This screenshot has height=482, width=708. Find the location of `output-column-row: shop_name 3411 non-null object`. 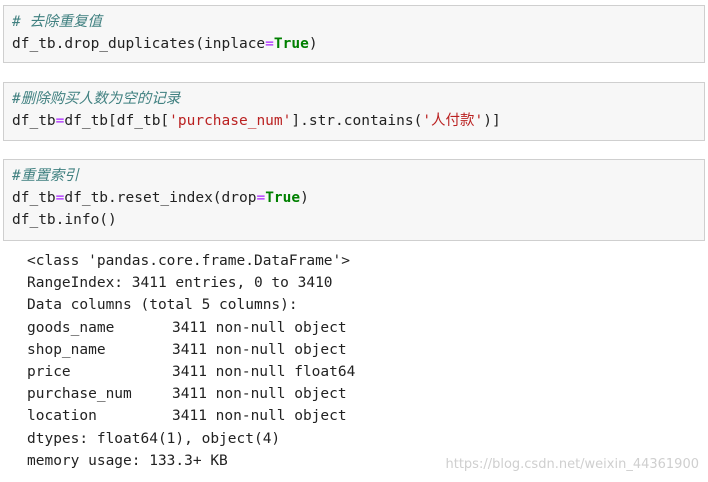

output-column-row: shop_name 3411 non-null object is located at coordinates (191, 350).